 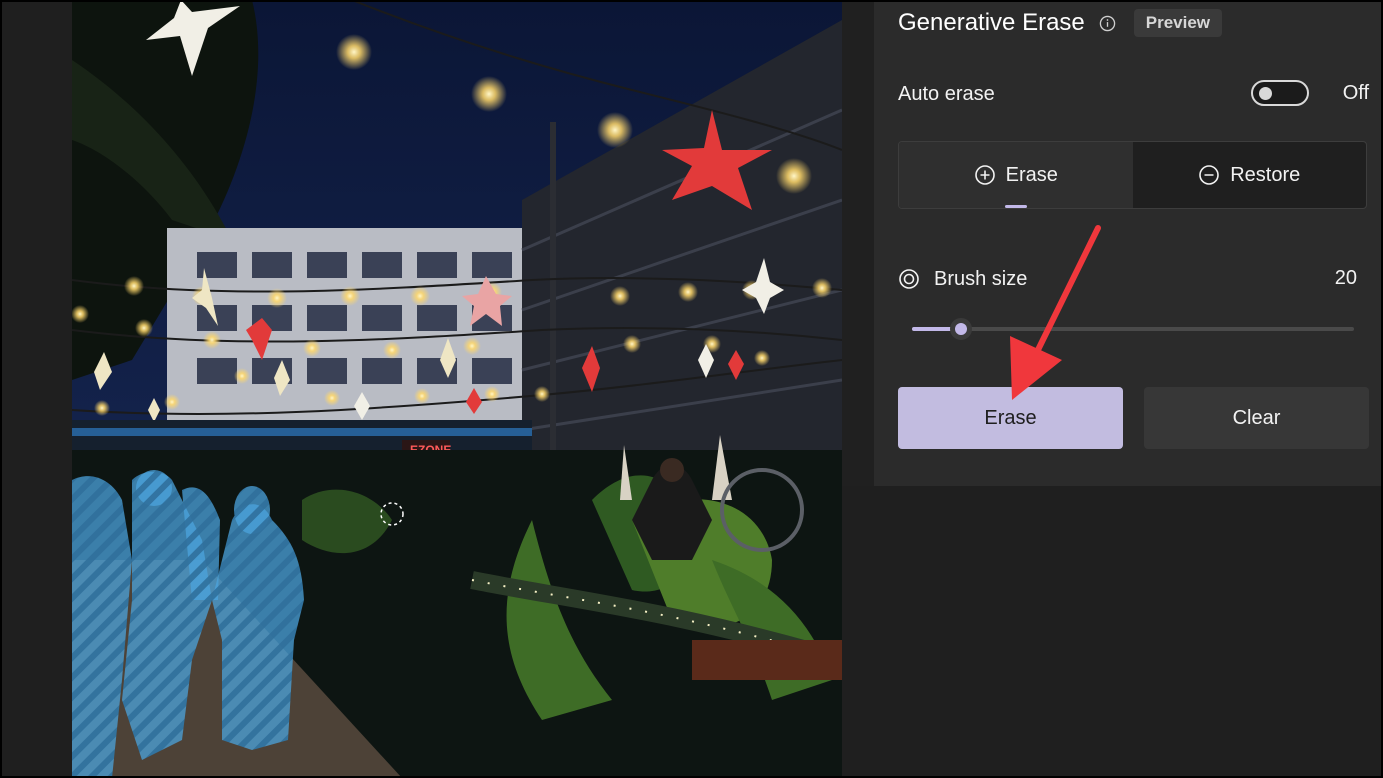 I want to click on auto-erase-row: Auto erase Off, so click(x=1133, y=94).